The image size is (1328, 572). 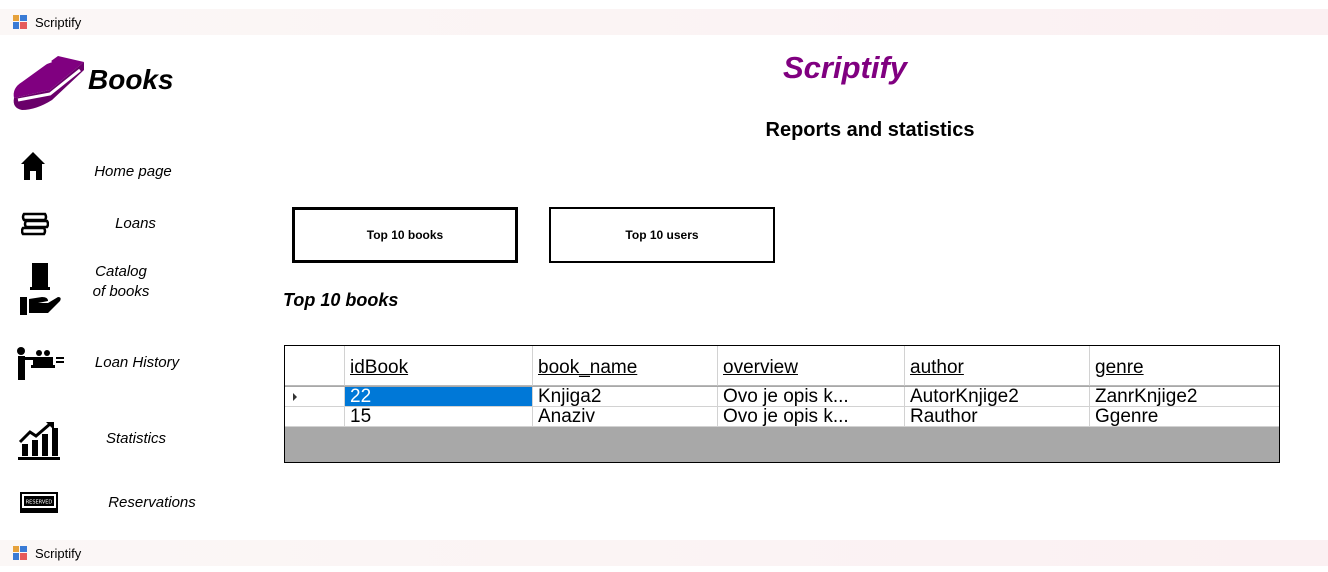 What do you see at coordinates (131, 79) in the screenshot?
I see `logo-text: Books` at bounding box center [131, 79].